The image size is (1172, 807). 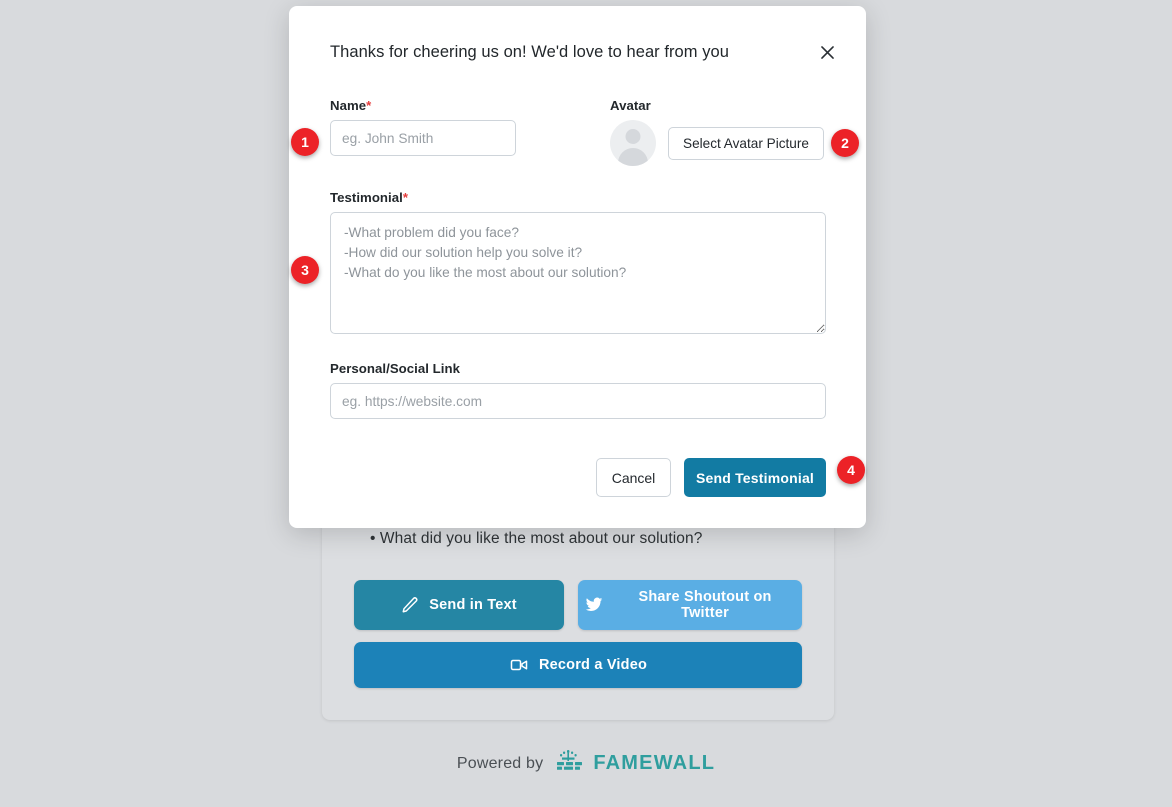 What do you see at coordinates (578, 477) in the screenshot?
I see `modal-actions: Cancel Send Testimonial` at bounding box center [578, 477].